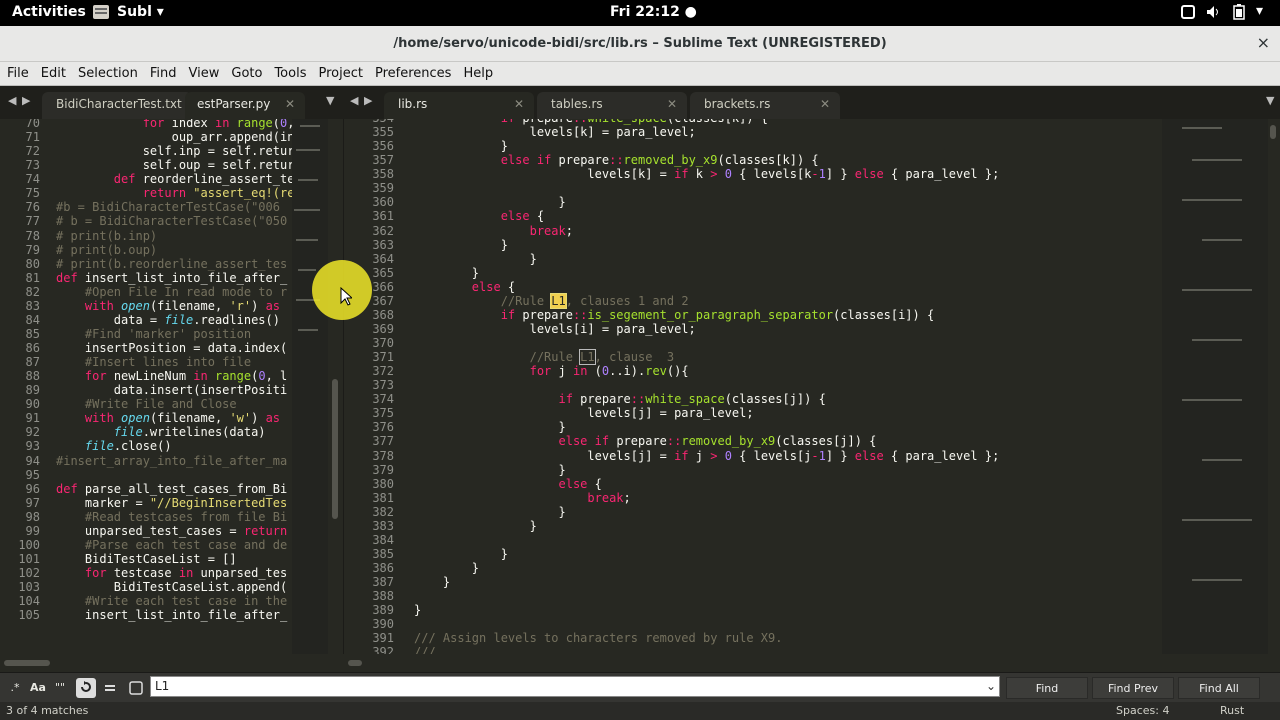 The width and height of the screenshot is (1280, 720). I want to click on left-vertical-scrollbar, so click(335, 449).